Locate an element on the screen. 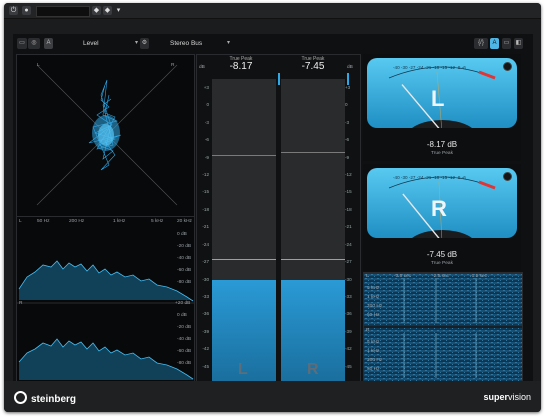  steinberg-logo: steinberg is located at coordinates (45, 398).